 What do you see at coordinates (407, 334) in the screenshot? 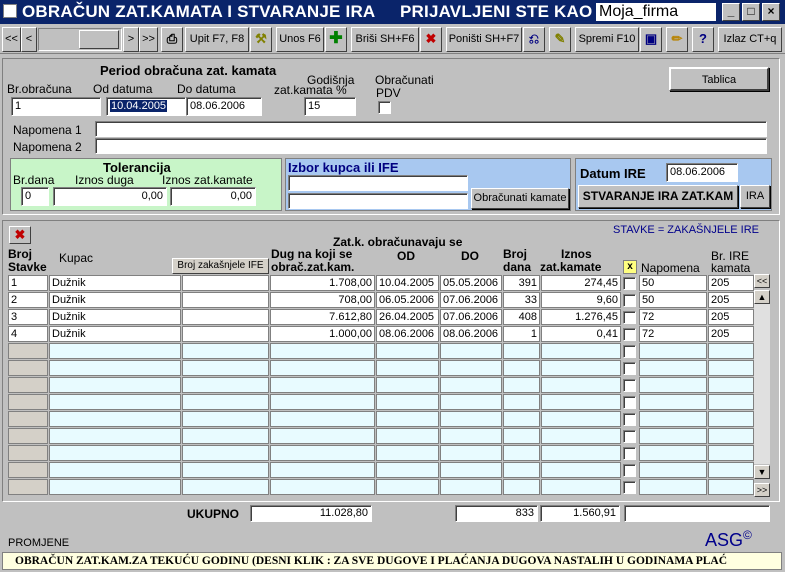
I see `od-date-cell: 08.06.2006` at bounding box center [407, 334].